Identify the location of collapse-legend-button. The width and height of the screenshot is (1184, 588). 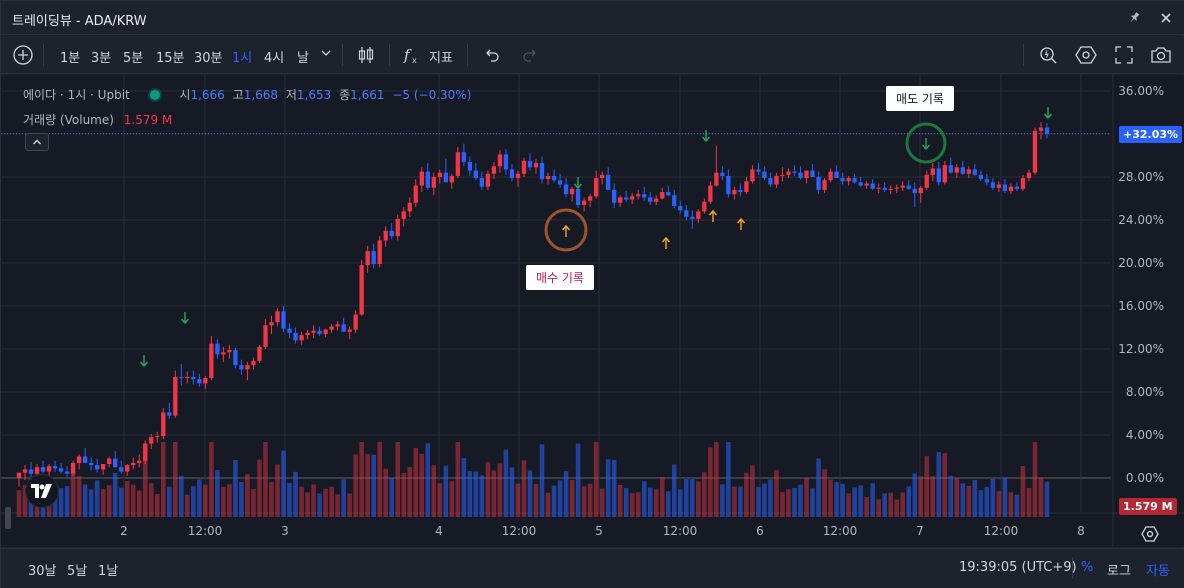
(37, 142).